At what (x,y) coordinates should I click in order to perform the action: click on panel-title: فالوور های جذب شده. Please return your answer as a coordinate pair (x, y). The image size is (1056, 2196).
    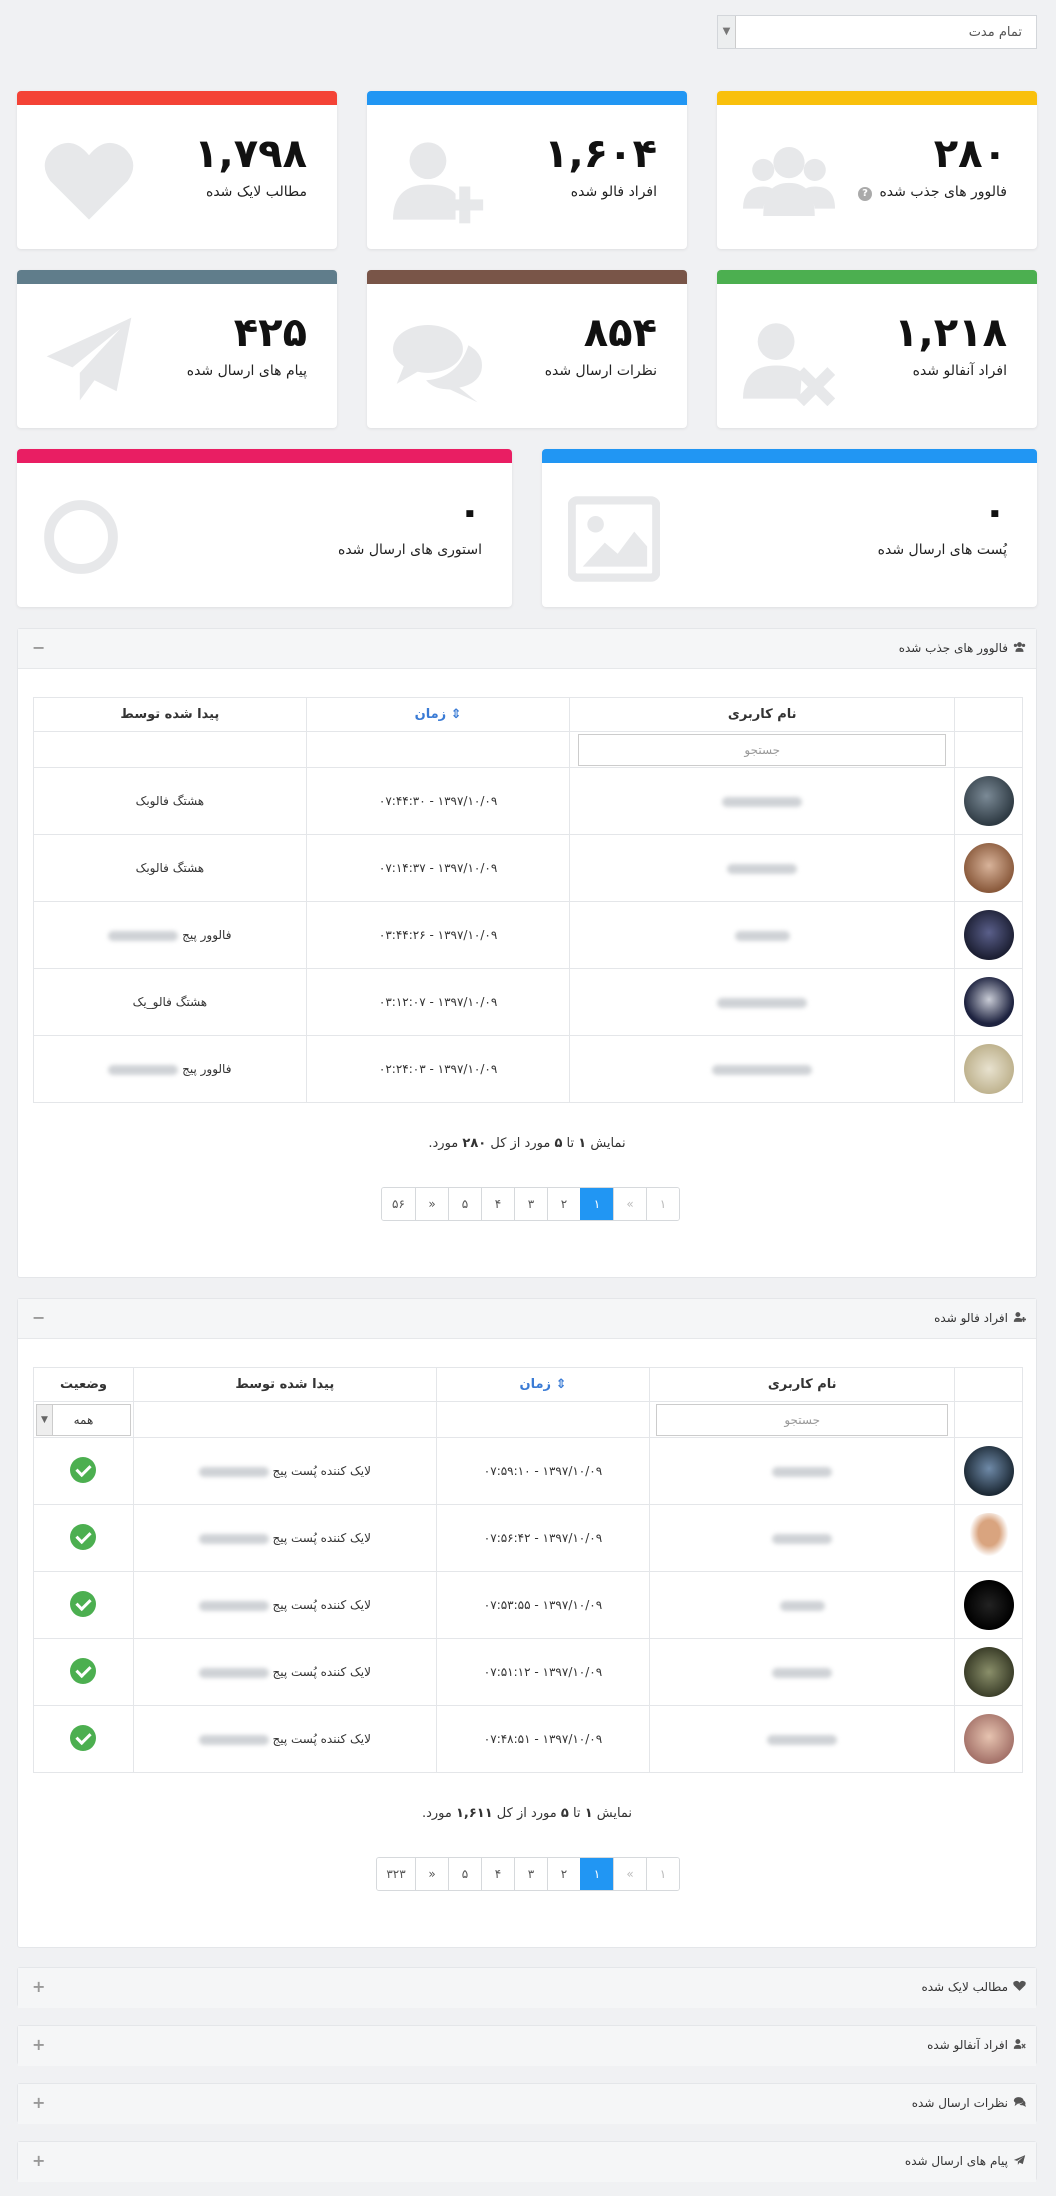
    Looking at the image, I should click on (962, 648).